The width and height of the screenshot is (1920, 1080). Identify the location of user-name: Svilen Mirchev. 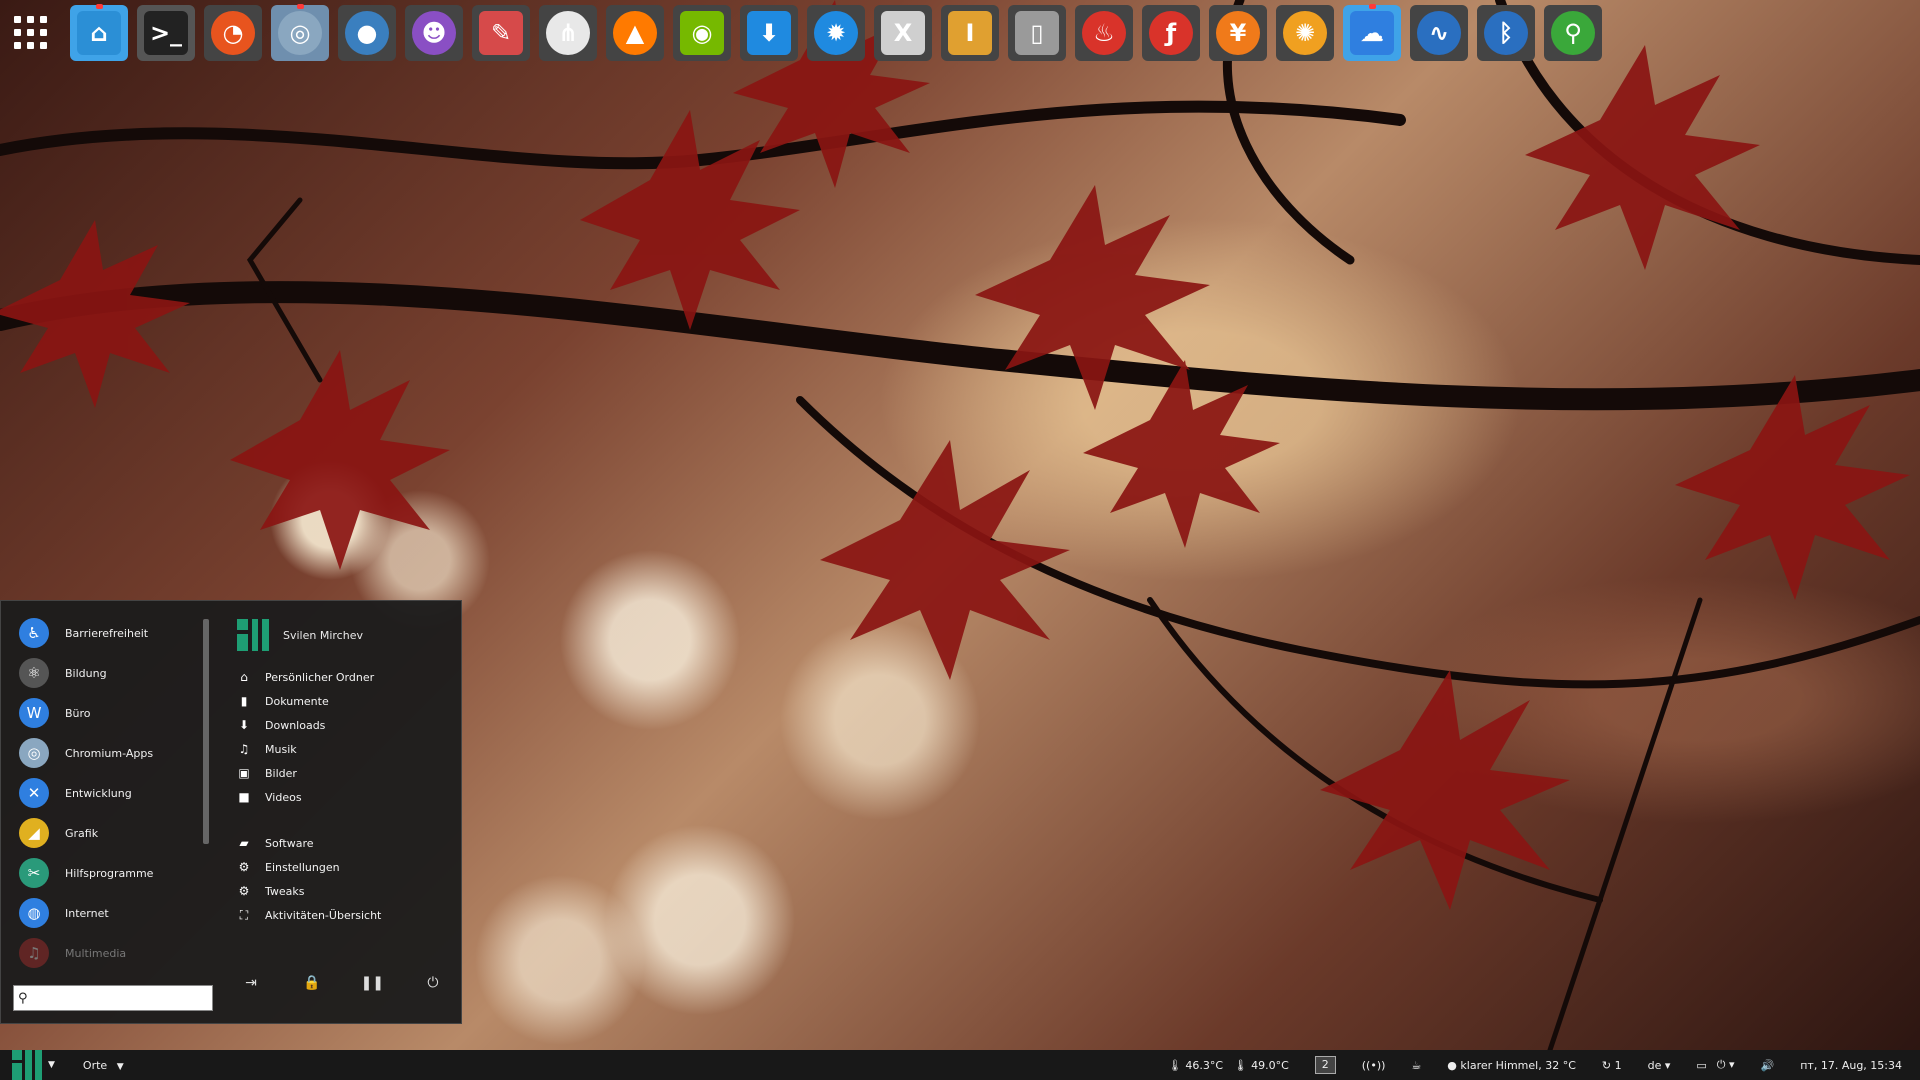
(323, 635).